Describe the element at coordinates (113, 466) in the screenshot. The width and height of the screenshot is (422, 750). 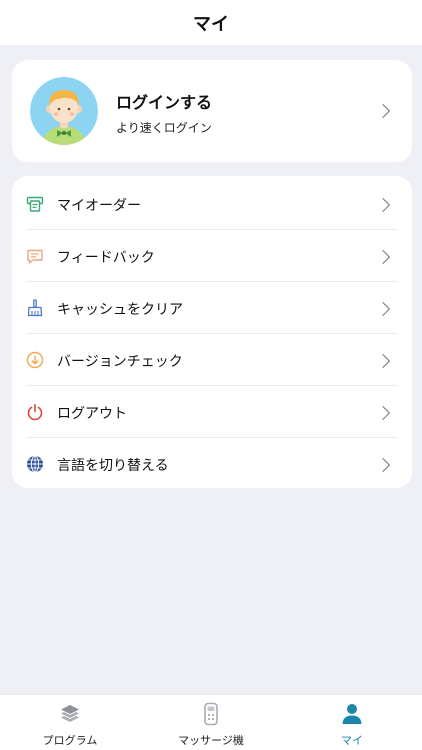
I see `menu-item-label: 言語を切り替える` at that location.